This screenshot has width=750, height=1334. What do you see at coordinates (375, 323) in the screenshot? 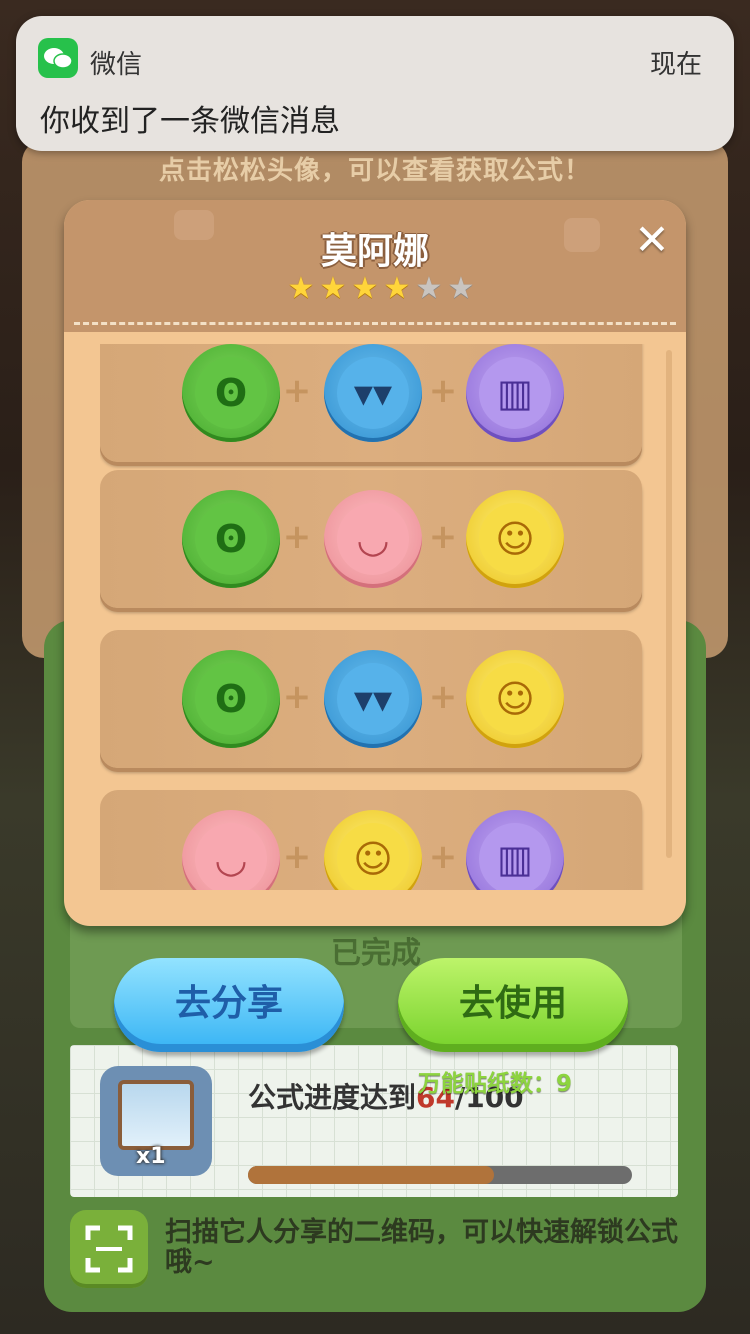
I see `header-divider` at bounding box center [375, 323].